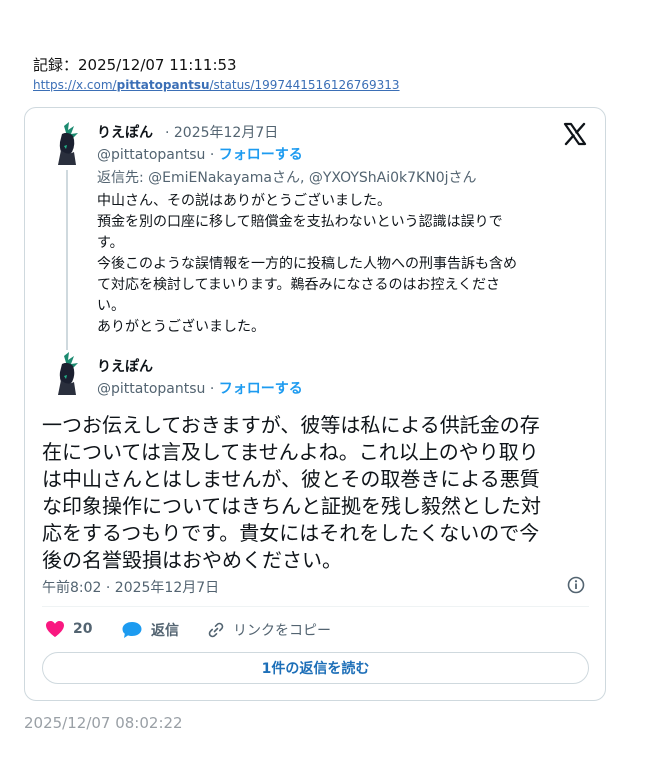 This screenshot has width=671, height=769. Describe the element at coordinates (304, 85) in the screenshot. I see `url-suffix: /status/1997441516126769313` at that location.